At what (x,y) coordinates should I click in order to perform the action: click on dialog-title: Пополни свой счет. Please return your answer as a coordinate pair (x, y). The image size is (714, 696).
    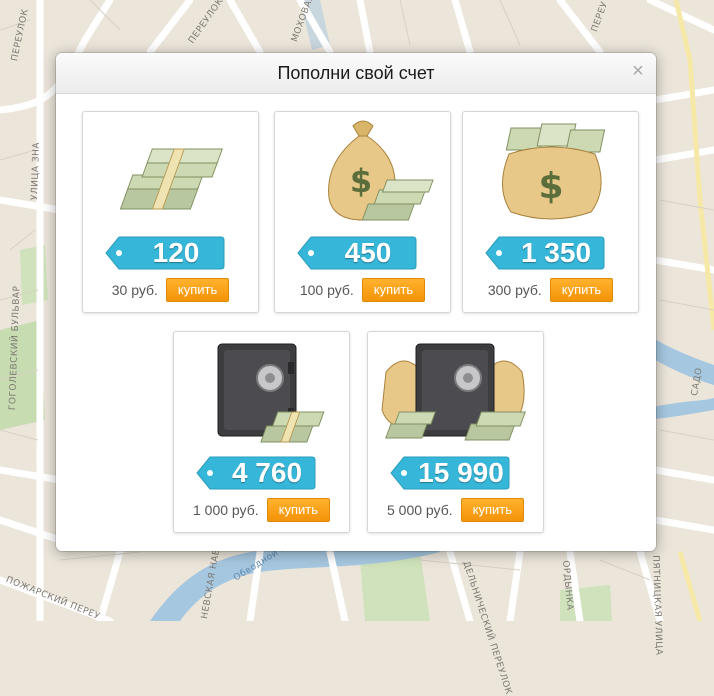
    Looking at the image, I should click on (356, 73).